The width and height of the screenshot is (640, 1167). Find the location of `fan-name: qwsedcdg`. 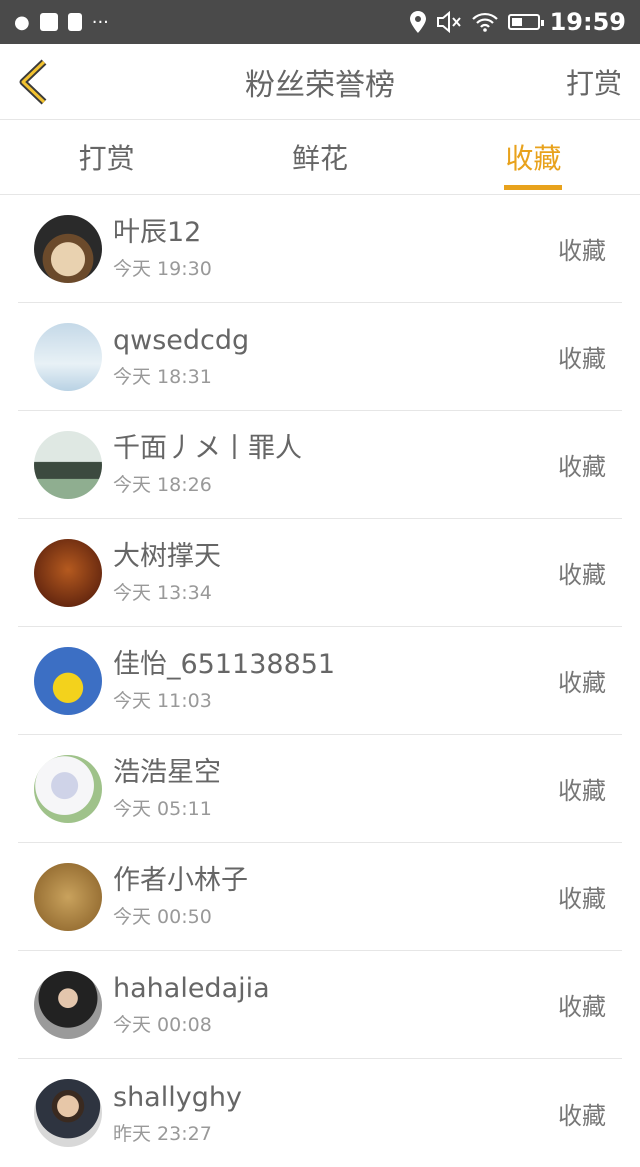

fan-name: qwsedcdg is located at coordinates (181, 340).